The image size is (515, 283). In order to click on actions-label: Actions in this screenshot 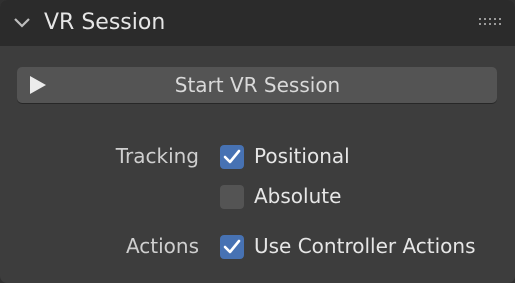, I will do `click(162, 246)`.